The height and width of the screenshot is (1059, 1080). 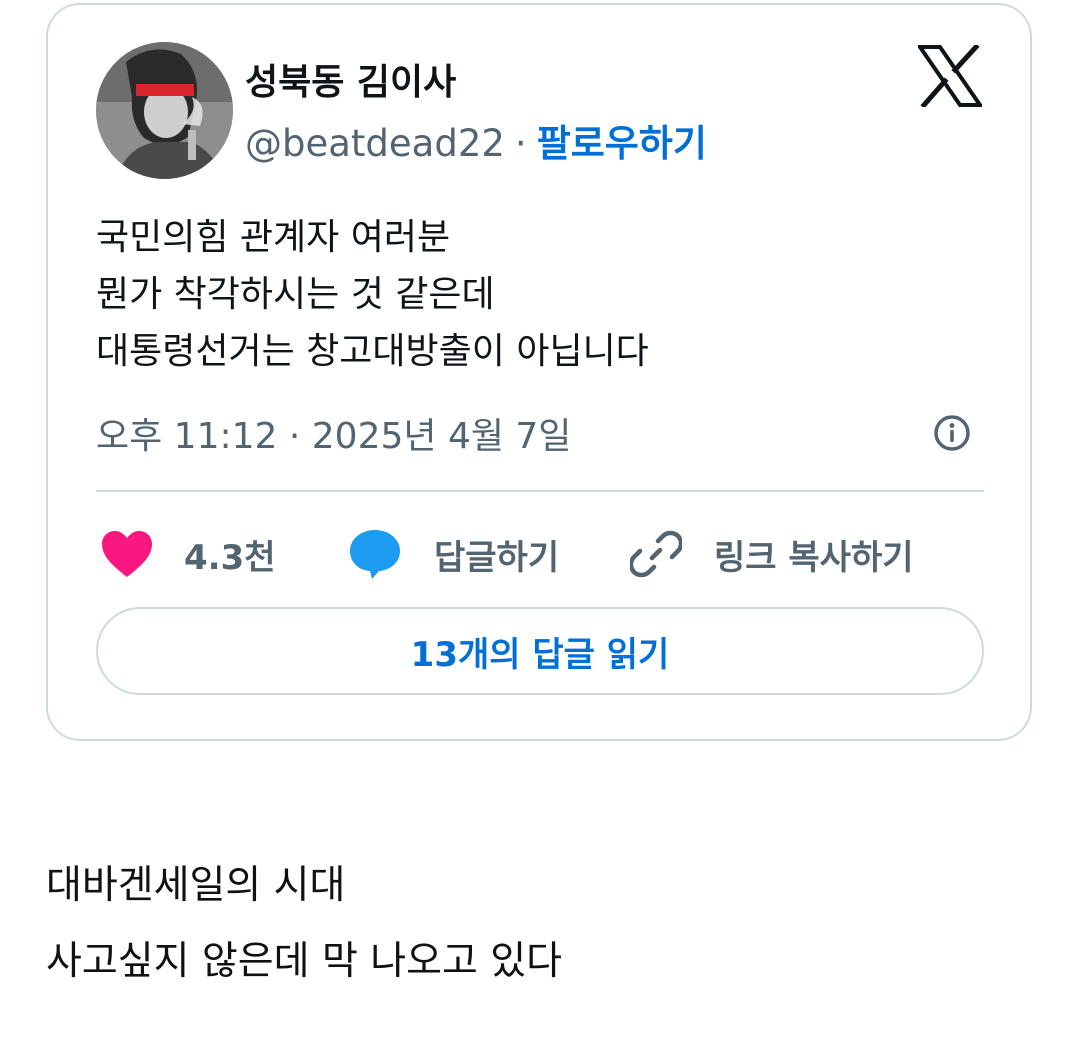 I want to click on handle-row: @beatdead22 · 팔로우하기, so click(x=476, y=140).